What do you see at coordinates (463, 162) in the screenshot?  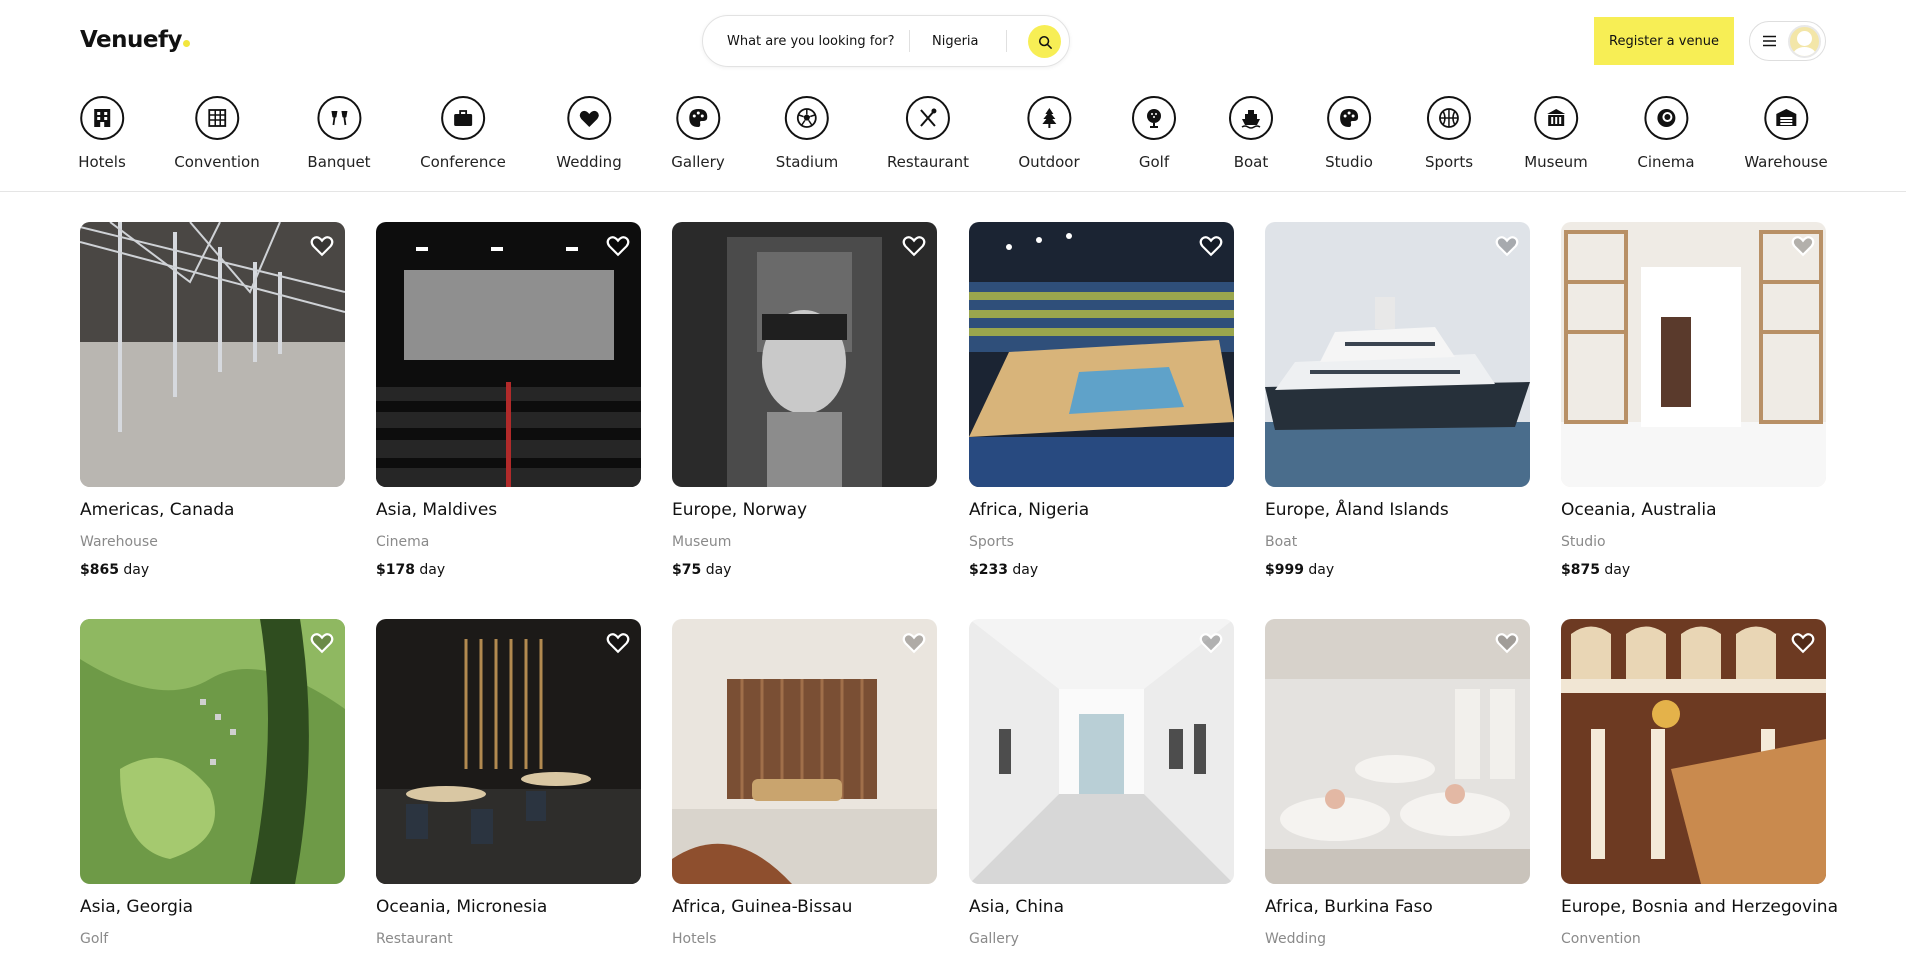 I see `category-label: Conference` at bounding box center [463, 162].